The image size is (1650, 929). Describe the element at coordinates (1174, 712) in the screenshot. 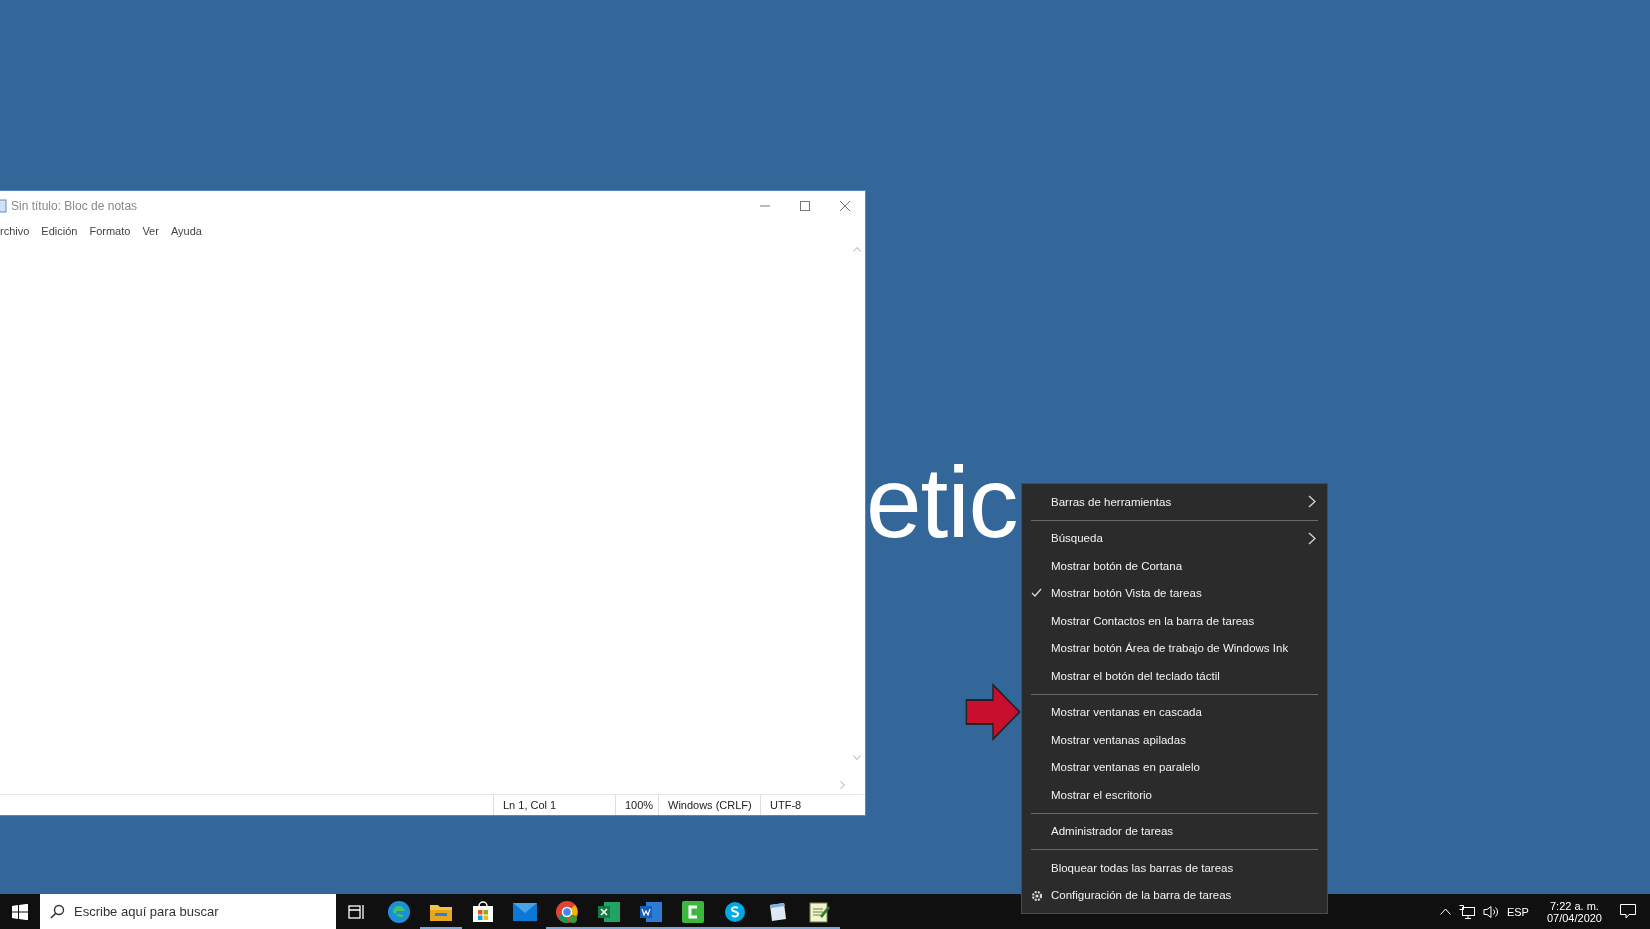

I see `menu-item: Mostrar ventanas en cascada` at that location.